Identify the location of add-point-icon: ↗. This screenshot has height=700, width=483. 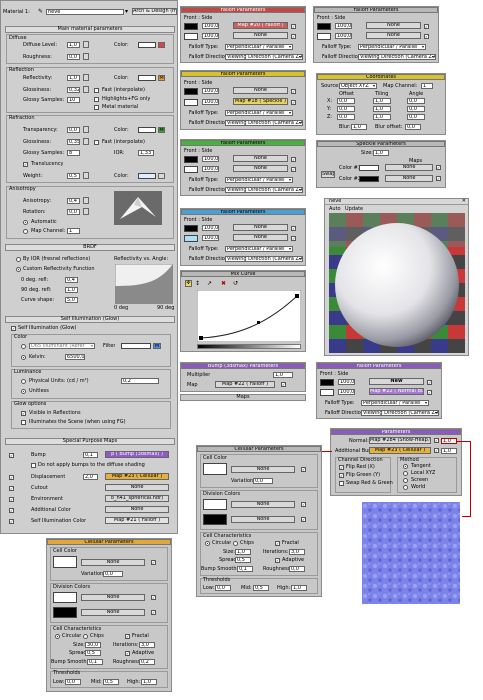
(209, 283).